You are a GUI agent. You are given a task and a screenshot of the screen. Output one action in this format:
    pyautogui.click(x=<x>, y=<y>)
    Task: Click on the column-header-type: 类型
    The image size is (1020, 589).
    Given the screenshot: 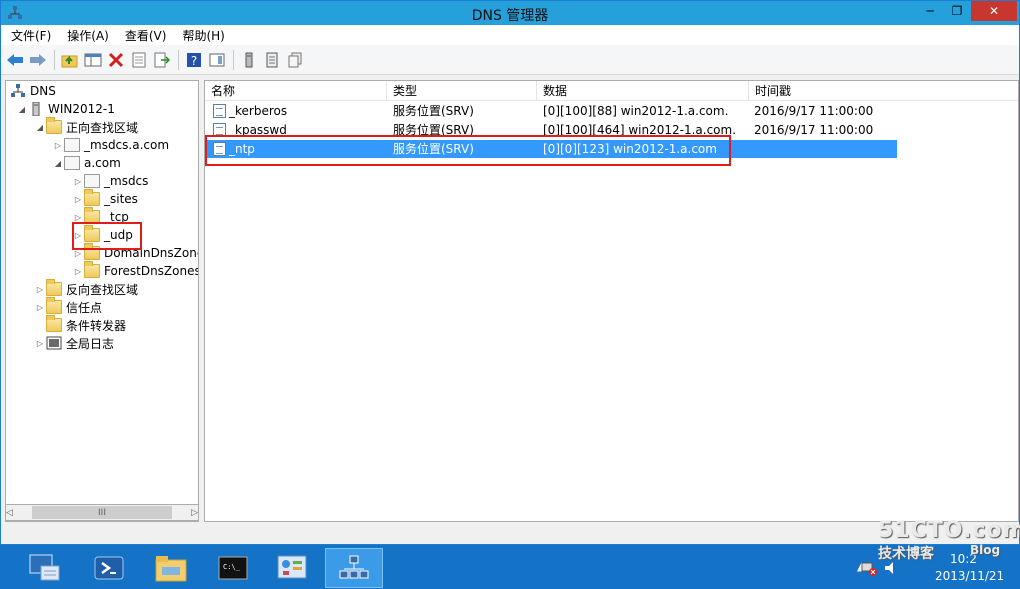 What is the action you would take?
    pyautogui.click(x=462, y=91)
    